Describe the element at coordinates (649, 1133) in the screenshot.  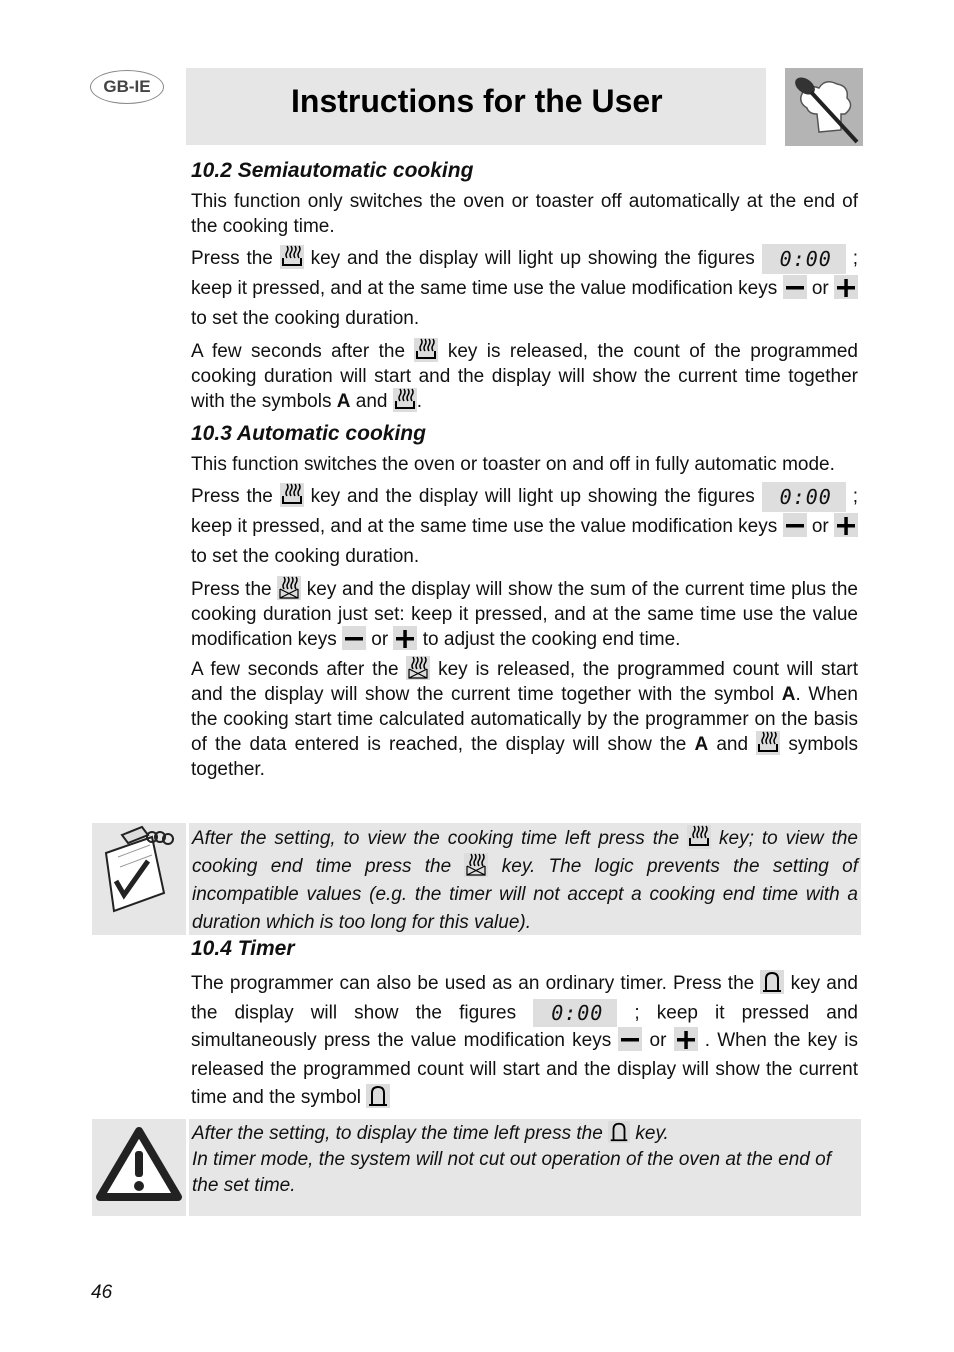
I see `text: key.` at that location.